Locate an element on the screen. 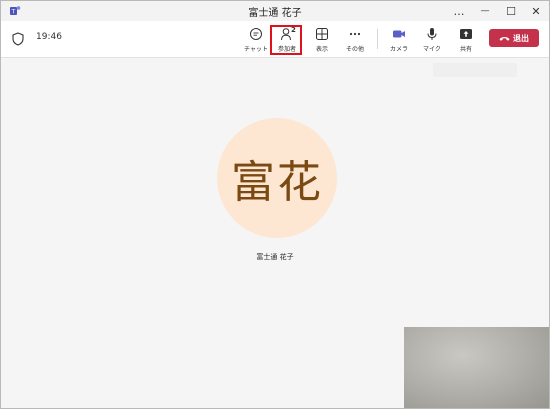 The width and height of the screenshot is (550, 409). camera-icon is located at coordinates (399, 34).